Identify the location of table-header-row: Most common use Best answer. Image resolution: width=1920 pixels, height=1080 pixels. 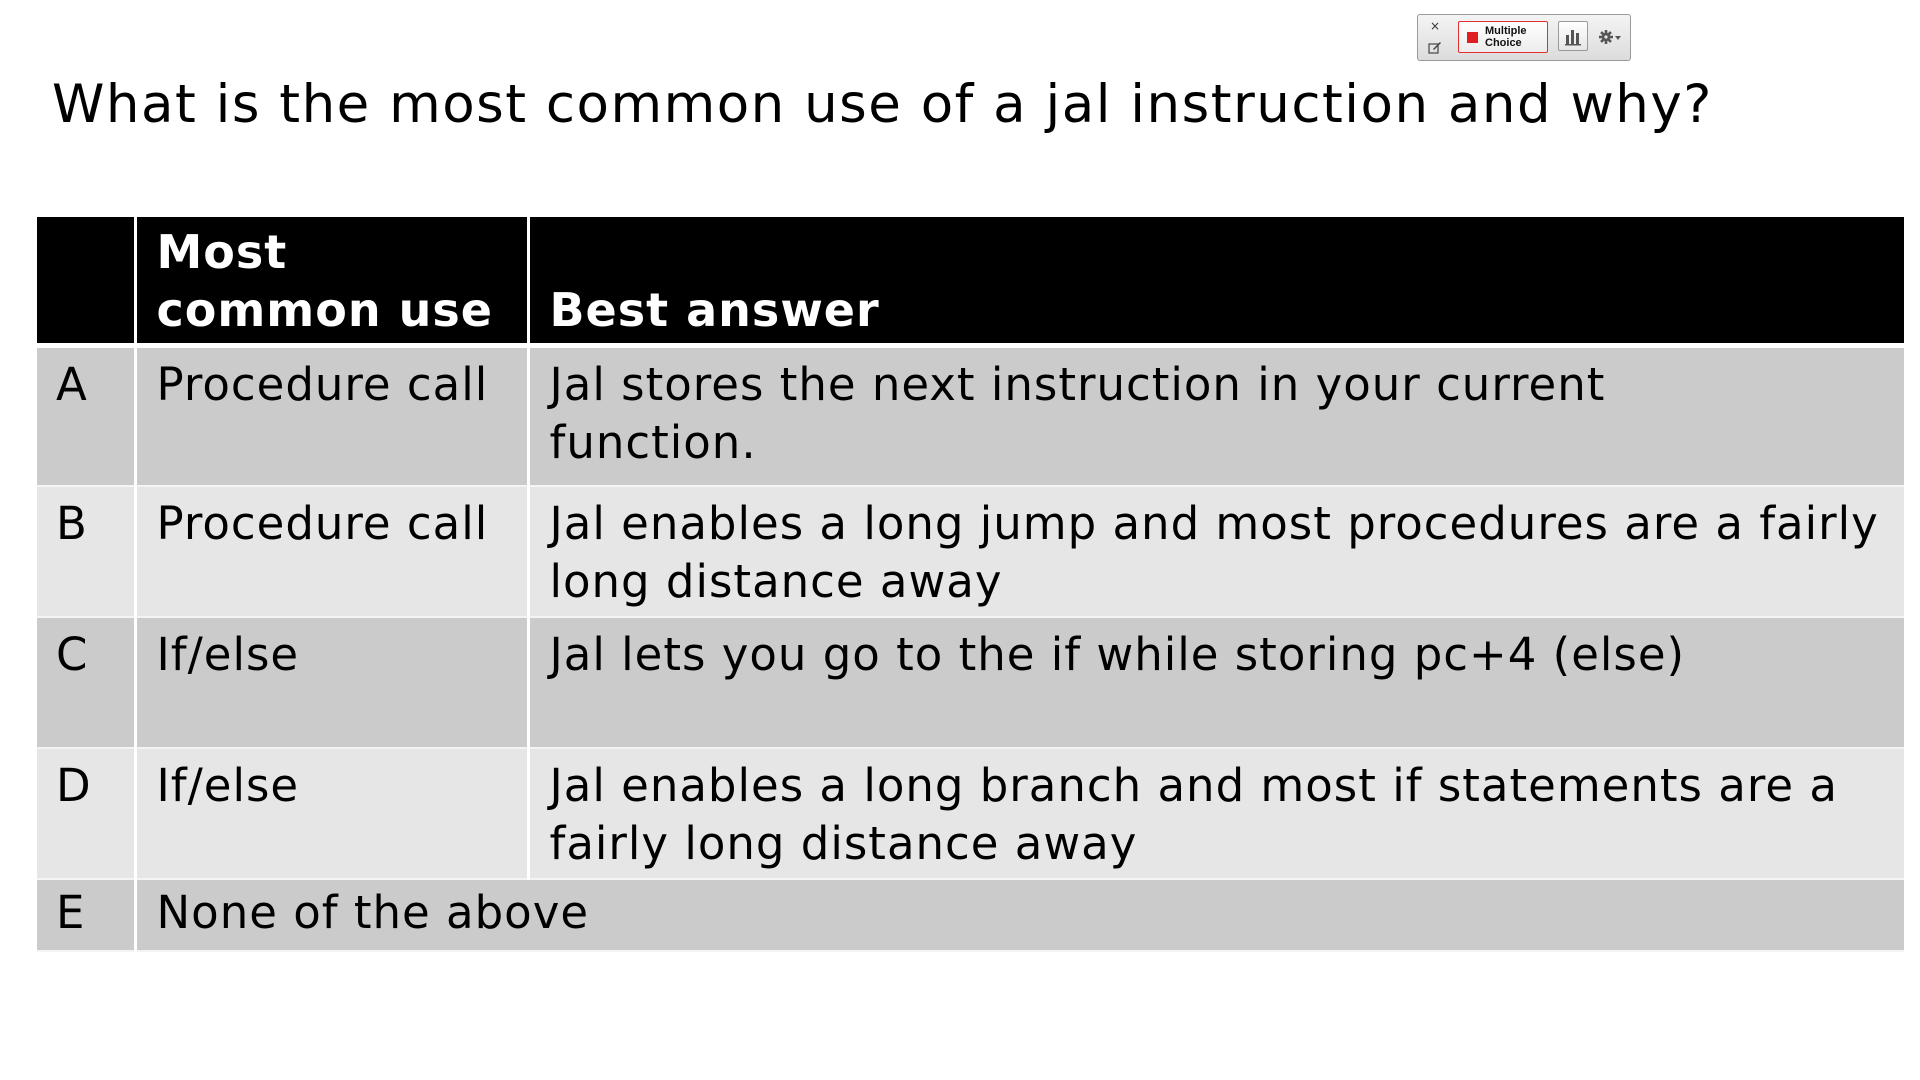
(970, 281).